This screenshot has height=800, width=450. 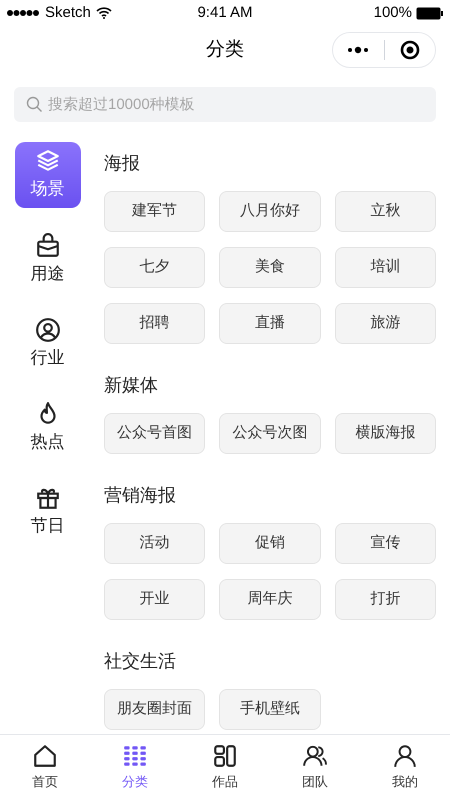 What do you see at coordinates (155, 599) in the screenshot?
I see `tag-chip: 开业` at bounding box center [155, 599].